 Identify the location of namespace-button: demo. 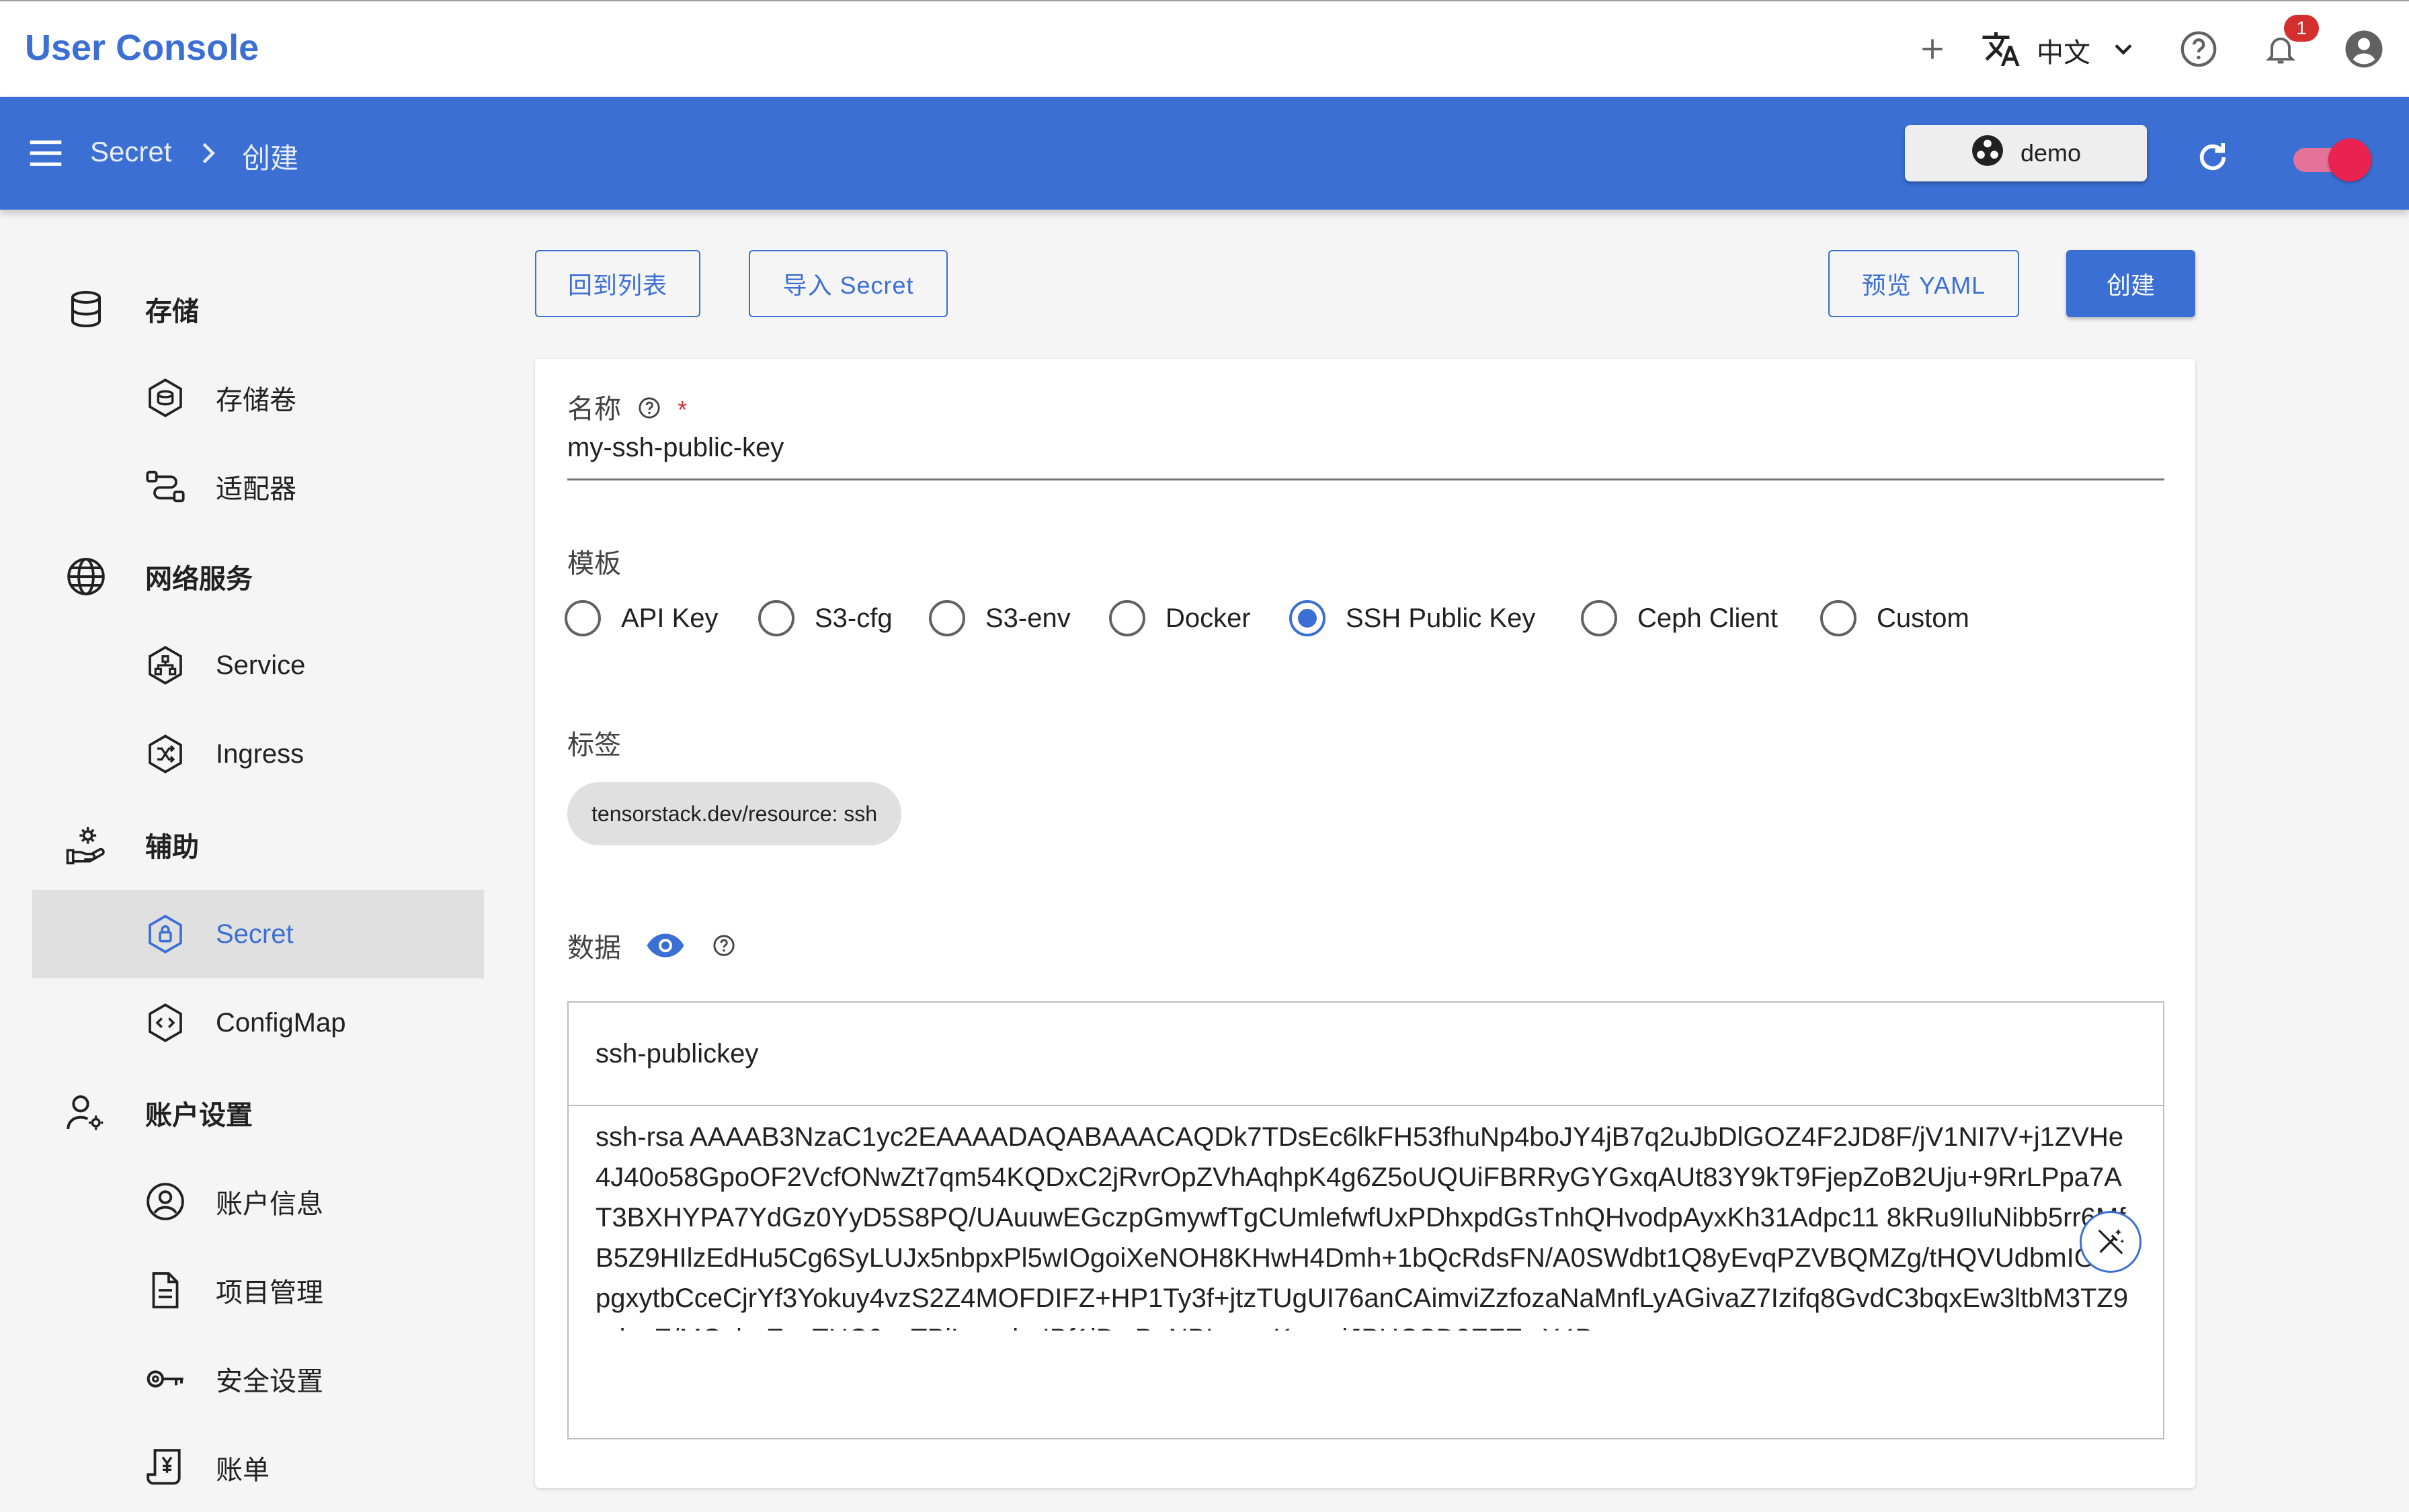
(2026, 153).